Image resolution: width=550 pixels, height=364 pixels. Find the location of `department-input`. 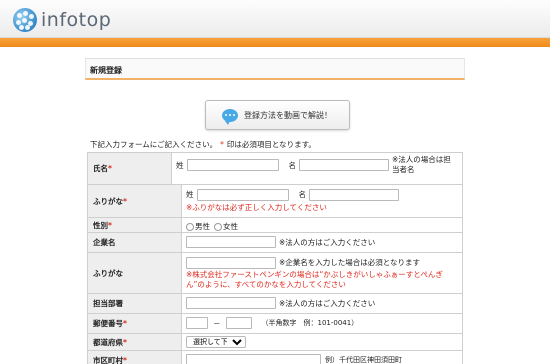

department-input is located at coordinates (231, 303).